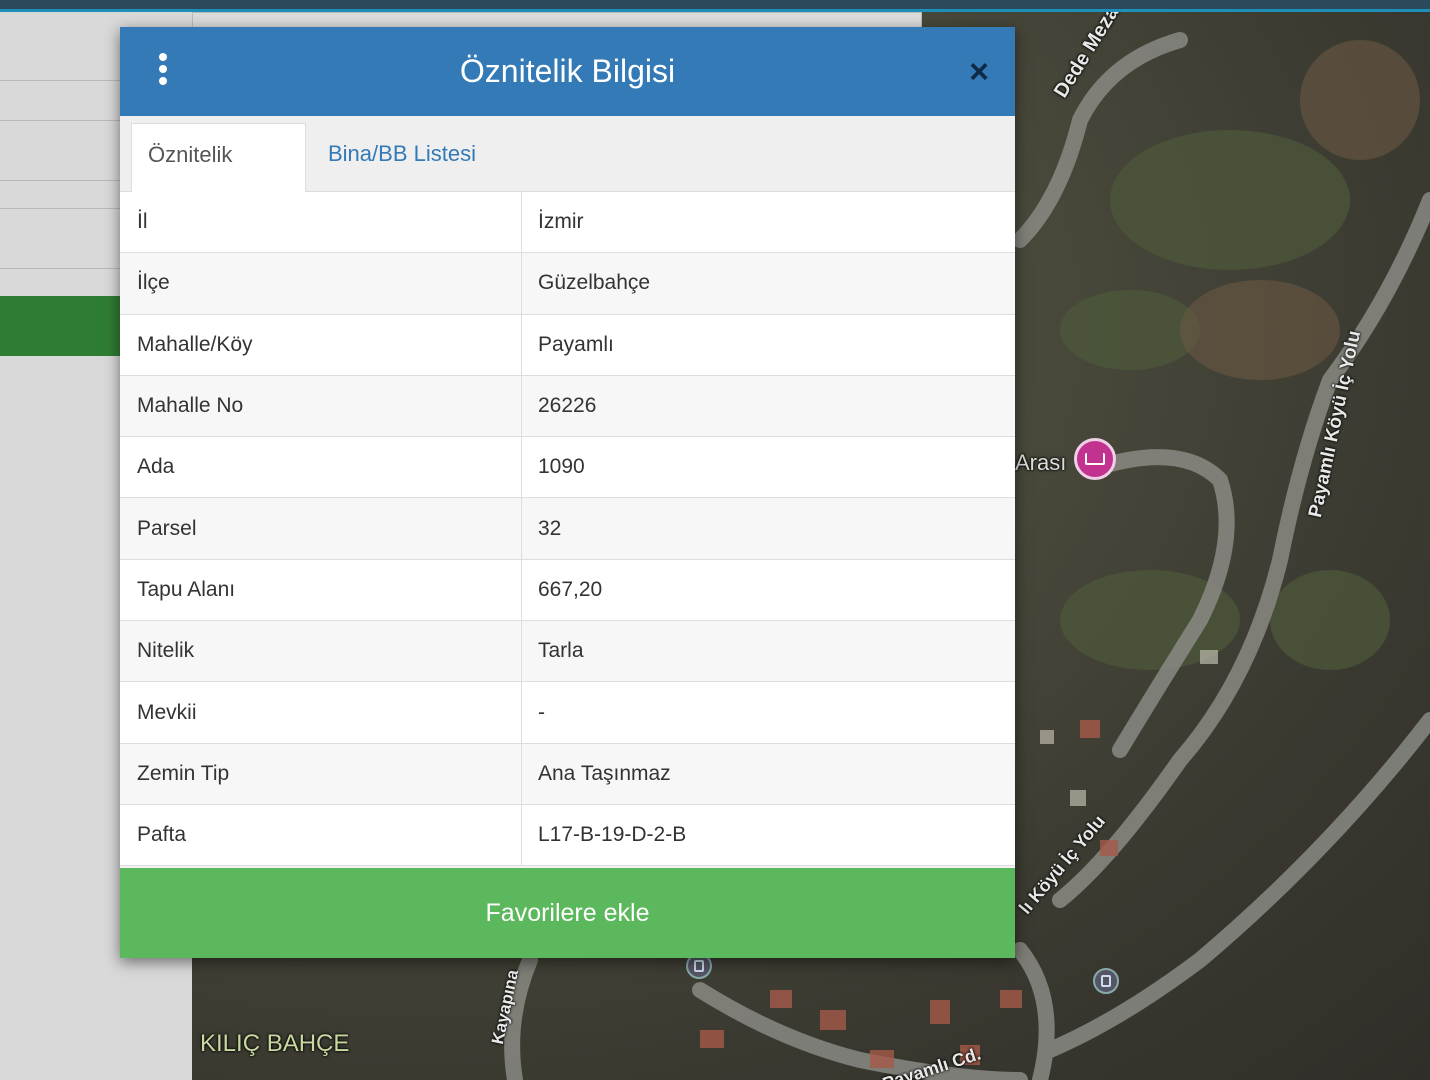  I want to click on table-row: Nitelik Tarla, so click(567, 652).